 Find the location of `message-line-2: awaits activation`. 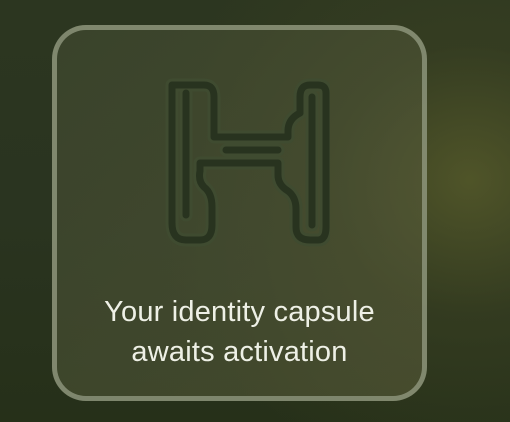

message-line-2: awaits activation is located at coordinates (239, 352).